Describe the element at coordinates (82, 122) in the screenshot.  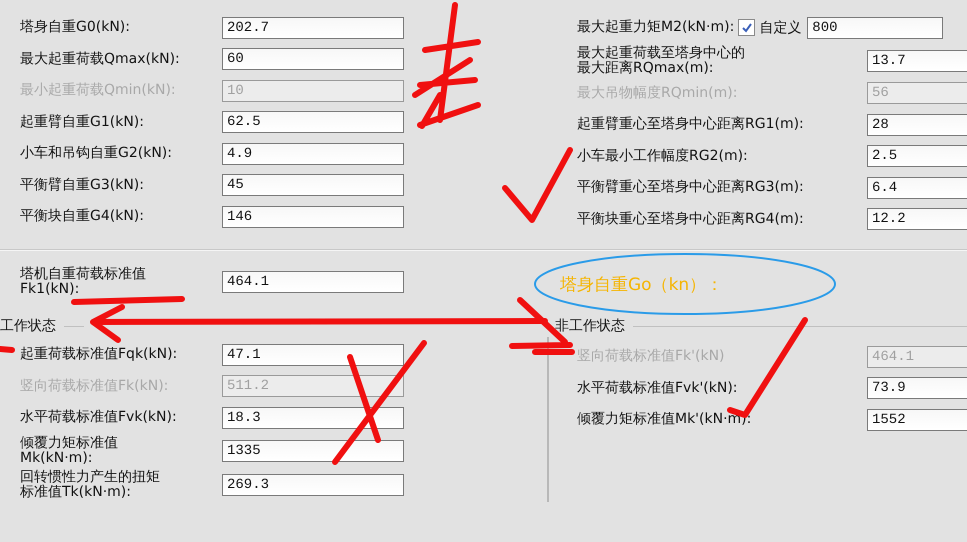
I see `field-label: 起重臂自重G1(kN):` at that location.